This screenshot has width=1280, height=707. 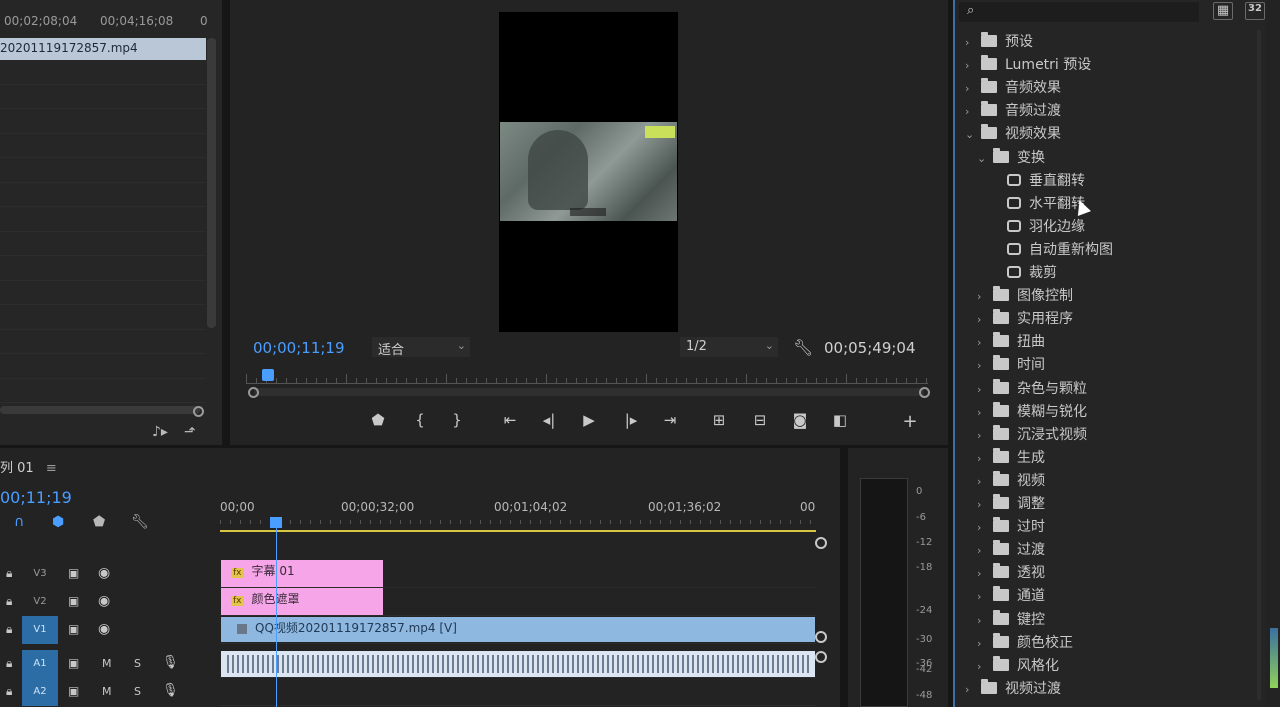 I want to click on effects-tree-item: › 沉浸式视频, so click(x=1032, y=435).